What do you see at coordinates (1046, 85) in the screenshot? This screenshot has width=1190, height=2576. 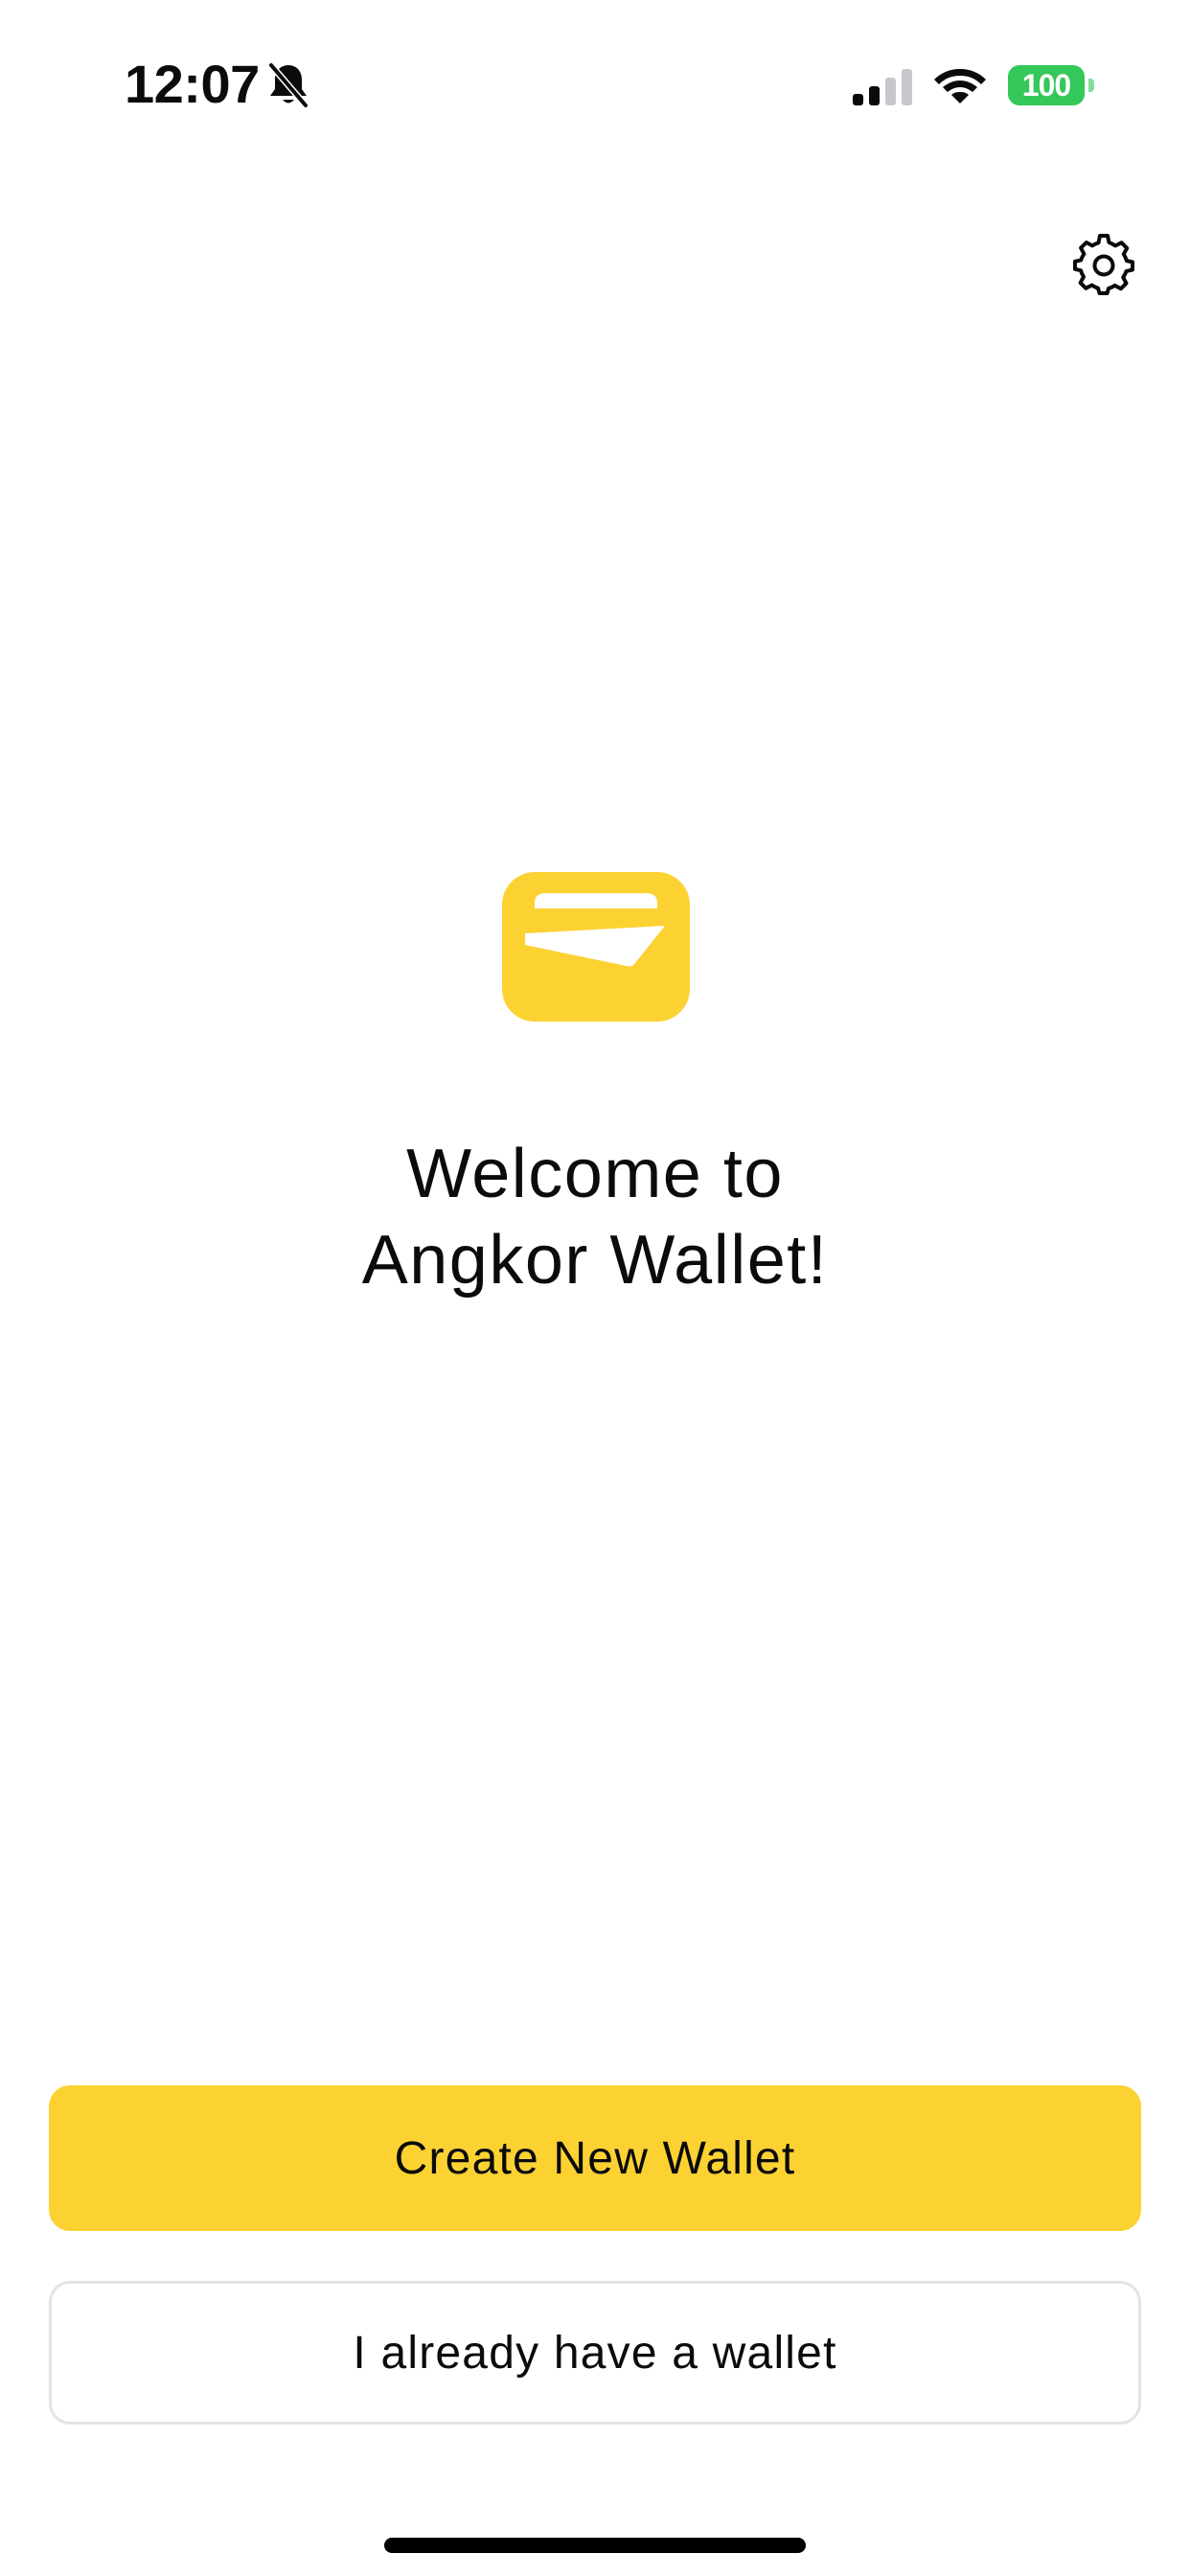 I see `battery-level: 100` at bounding box center [1046, 85].